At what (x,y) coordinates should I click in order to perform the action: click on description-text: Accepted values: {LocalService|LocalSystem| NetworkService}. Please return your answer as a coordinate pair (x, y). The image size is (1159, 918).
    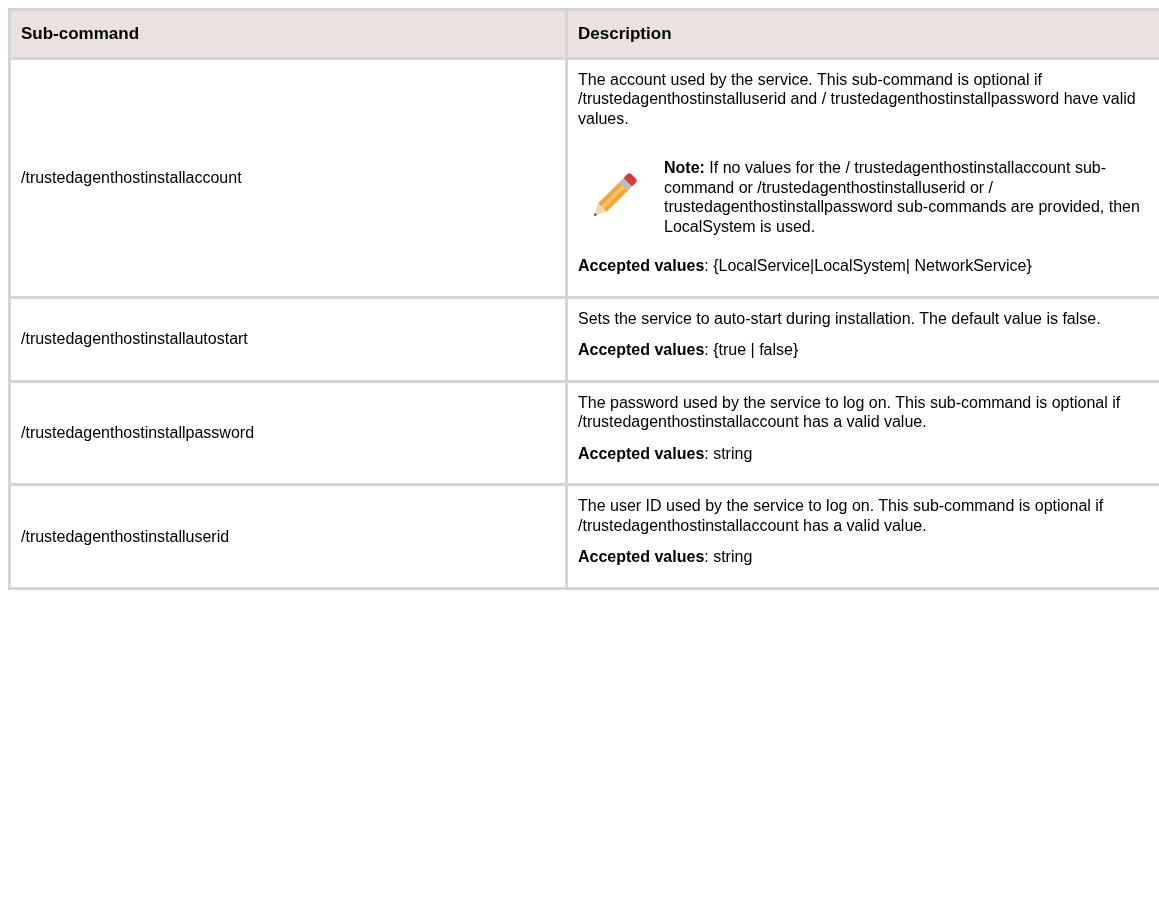
    Looking at the image, I should click on (805, 266).